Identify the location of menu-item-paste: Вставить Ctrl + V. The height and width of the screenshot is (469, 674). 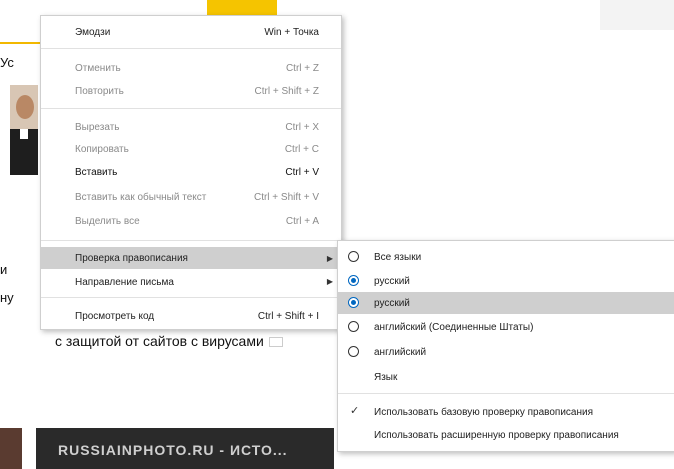
(191, 172).